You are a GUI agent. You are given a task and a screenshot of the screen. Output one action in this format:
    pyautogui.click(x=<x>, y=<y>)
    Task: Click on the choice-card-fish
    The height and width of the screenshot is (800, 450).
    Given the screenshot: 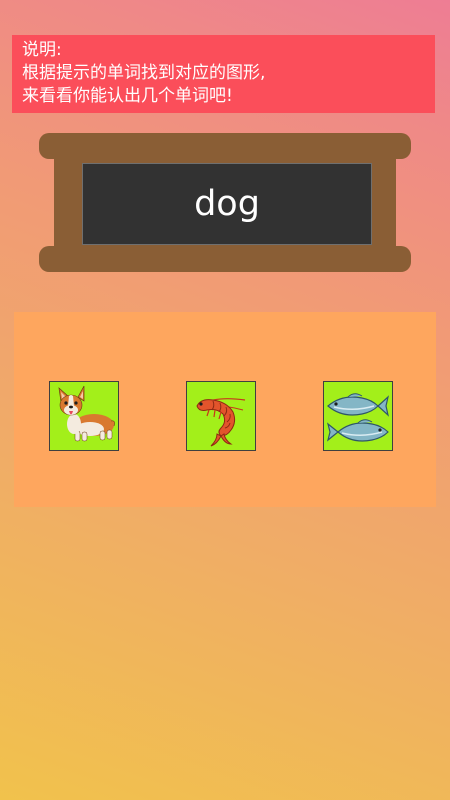 What is the action you would take?
    pyautogui.click(x=358, y=416)
    